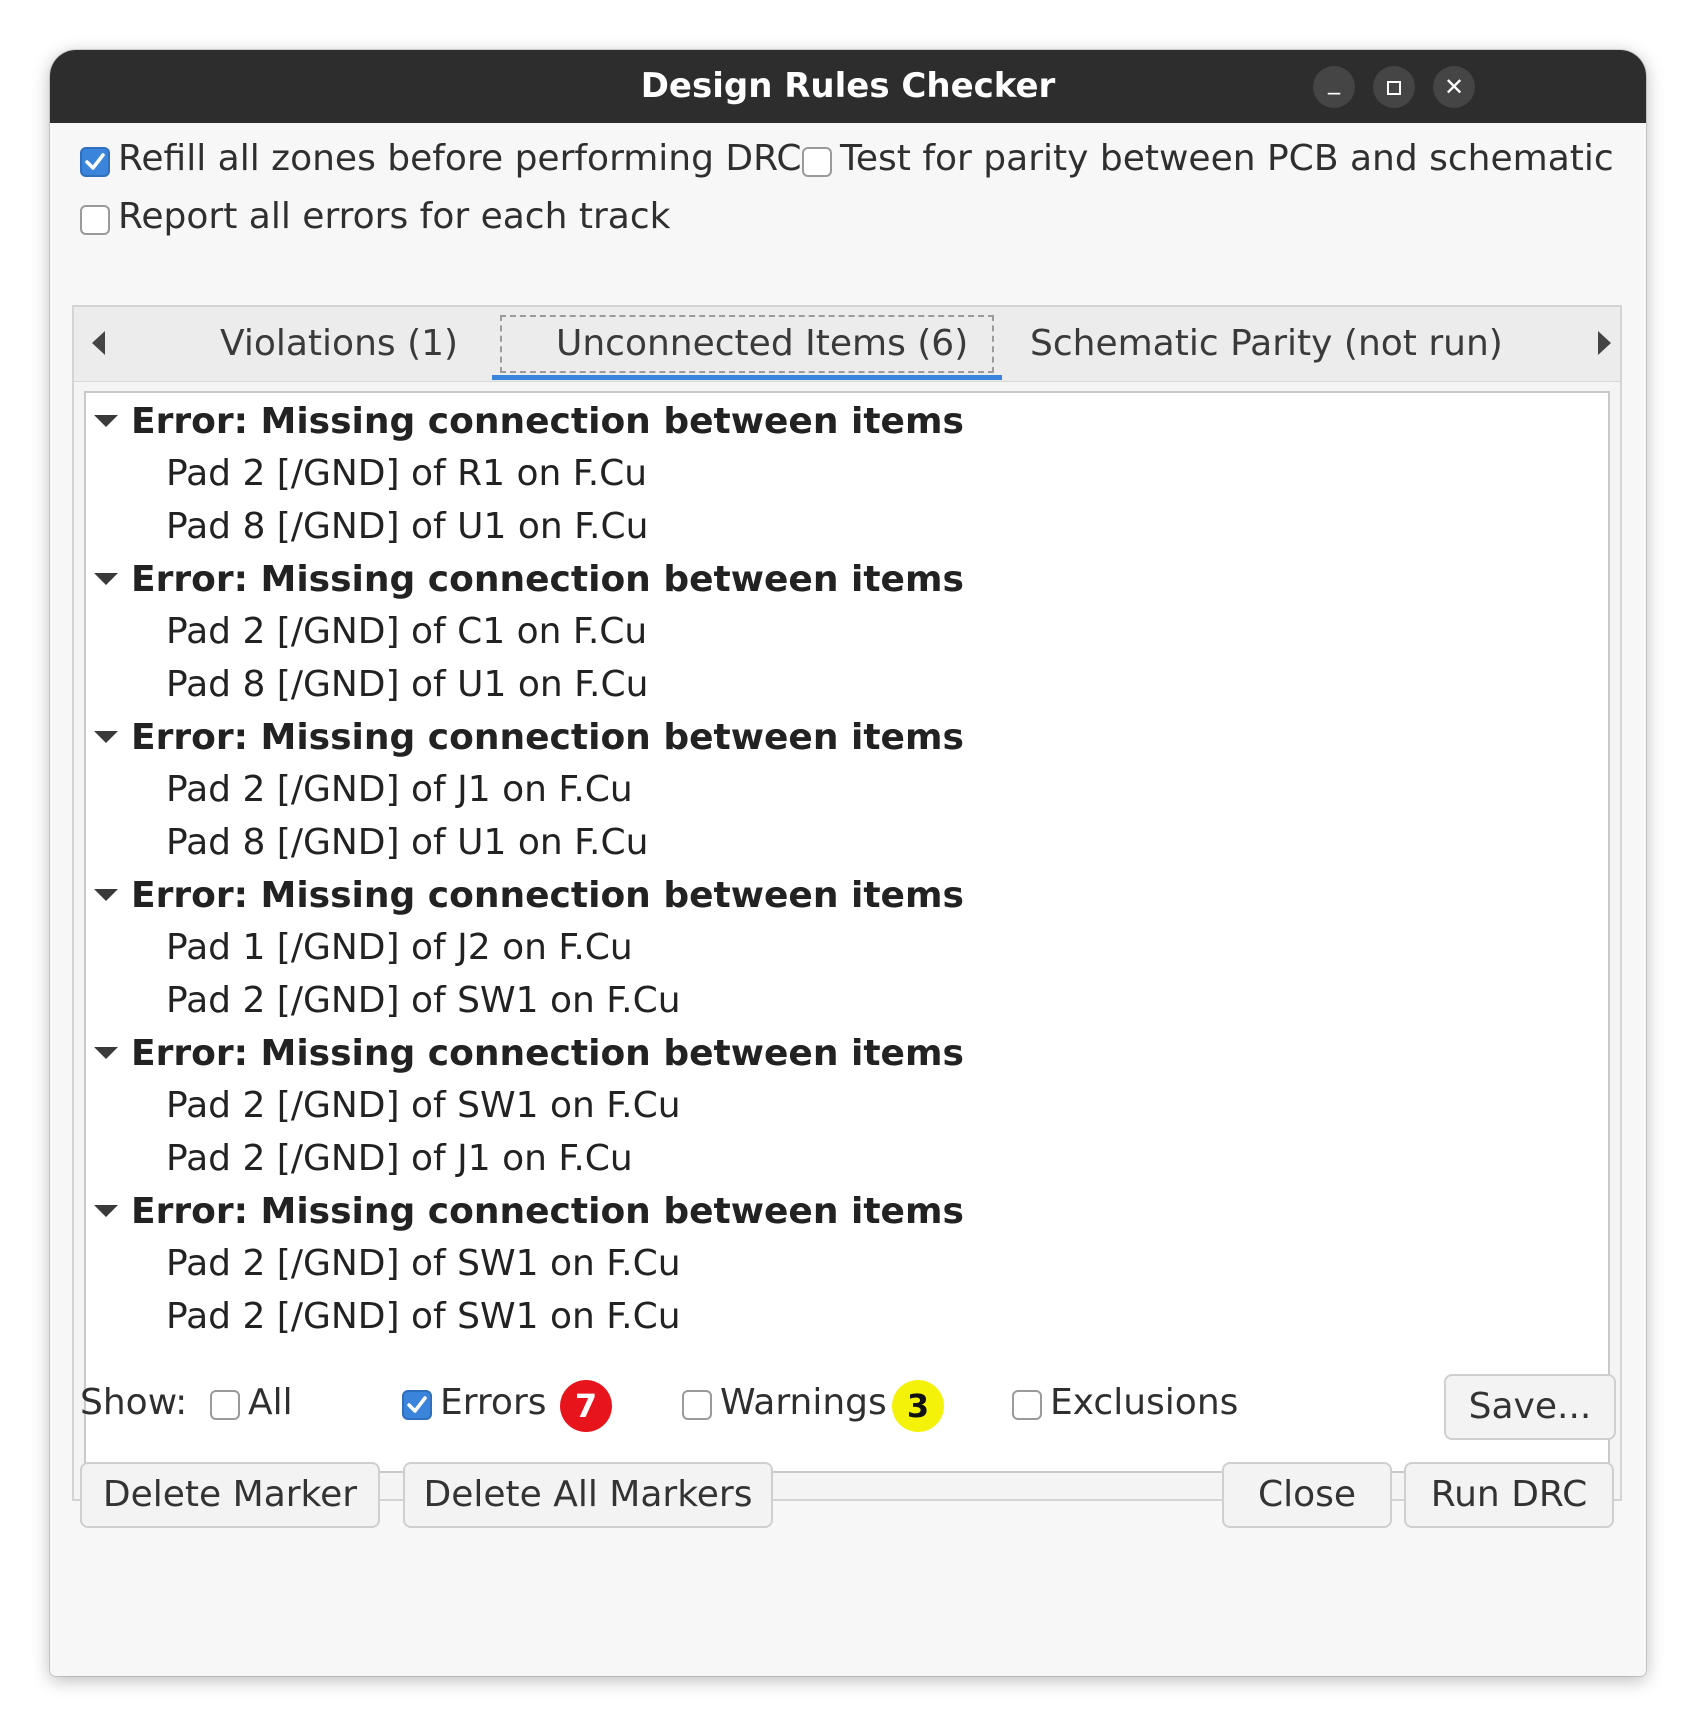 This screenshot has width=1690, height=1724. I want to click on show-exclusions-label: Exclusions, so click(1144, 1402).